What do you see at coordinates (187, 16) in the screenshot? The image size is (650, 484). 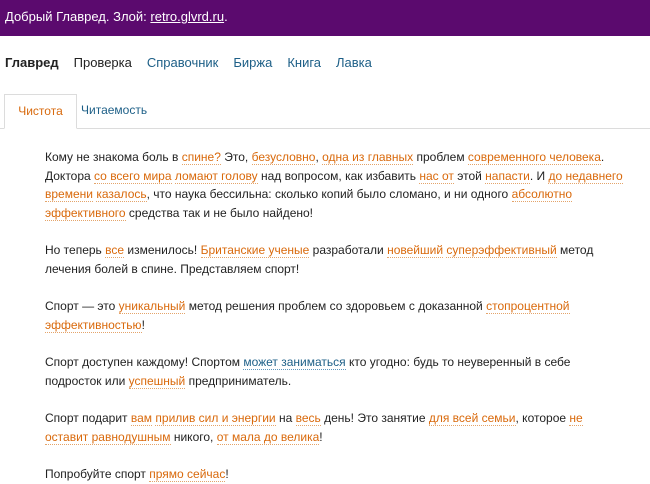 I see `retro-link: retro.glvrd.ru` at bounding box center [187, 16].